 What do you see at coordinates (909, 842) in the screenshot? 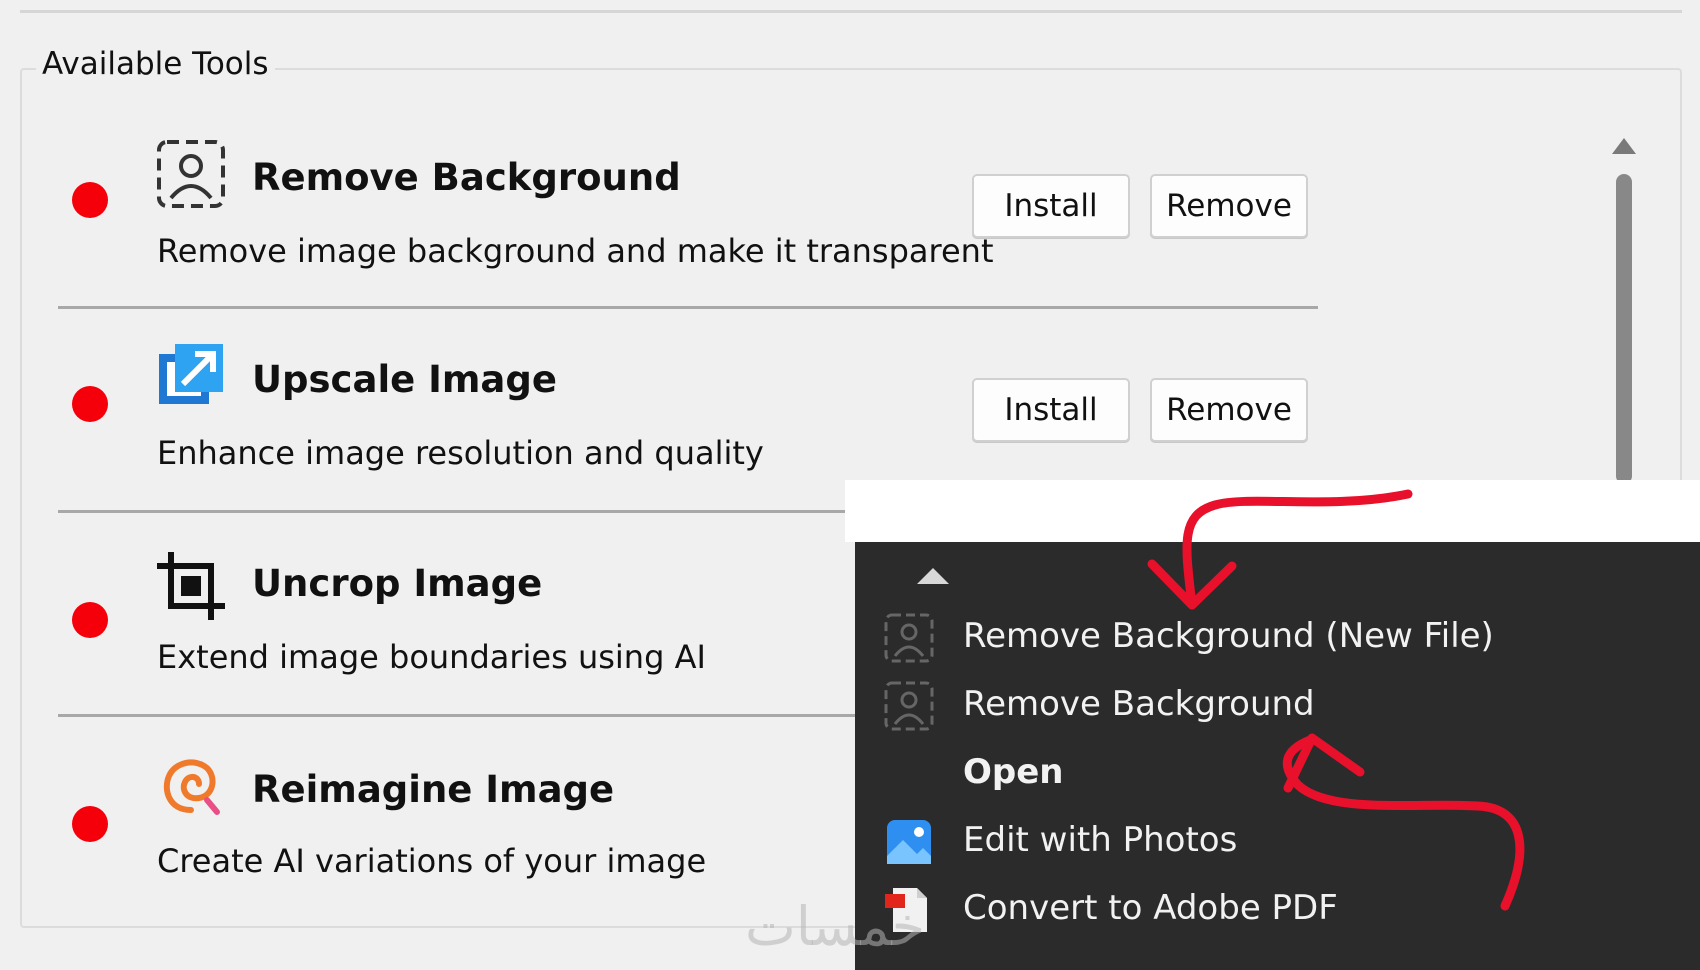
I see `photos-icon` at bounding box center [909, 842].